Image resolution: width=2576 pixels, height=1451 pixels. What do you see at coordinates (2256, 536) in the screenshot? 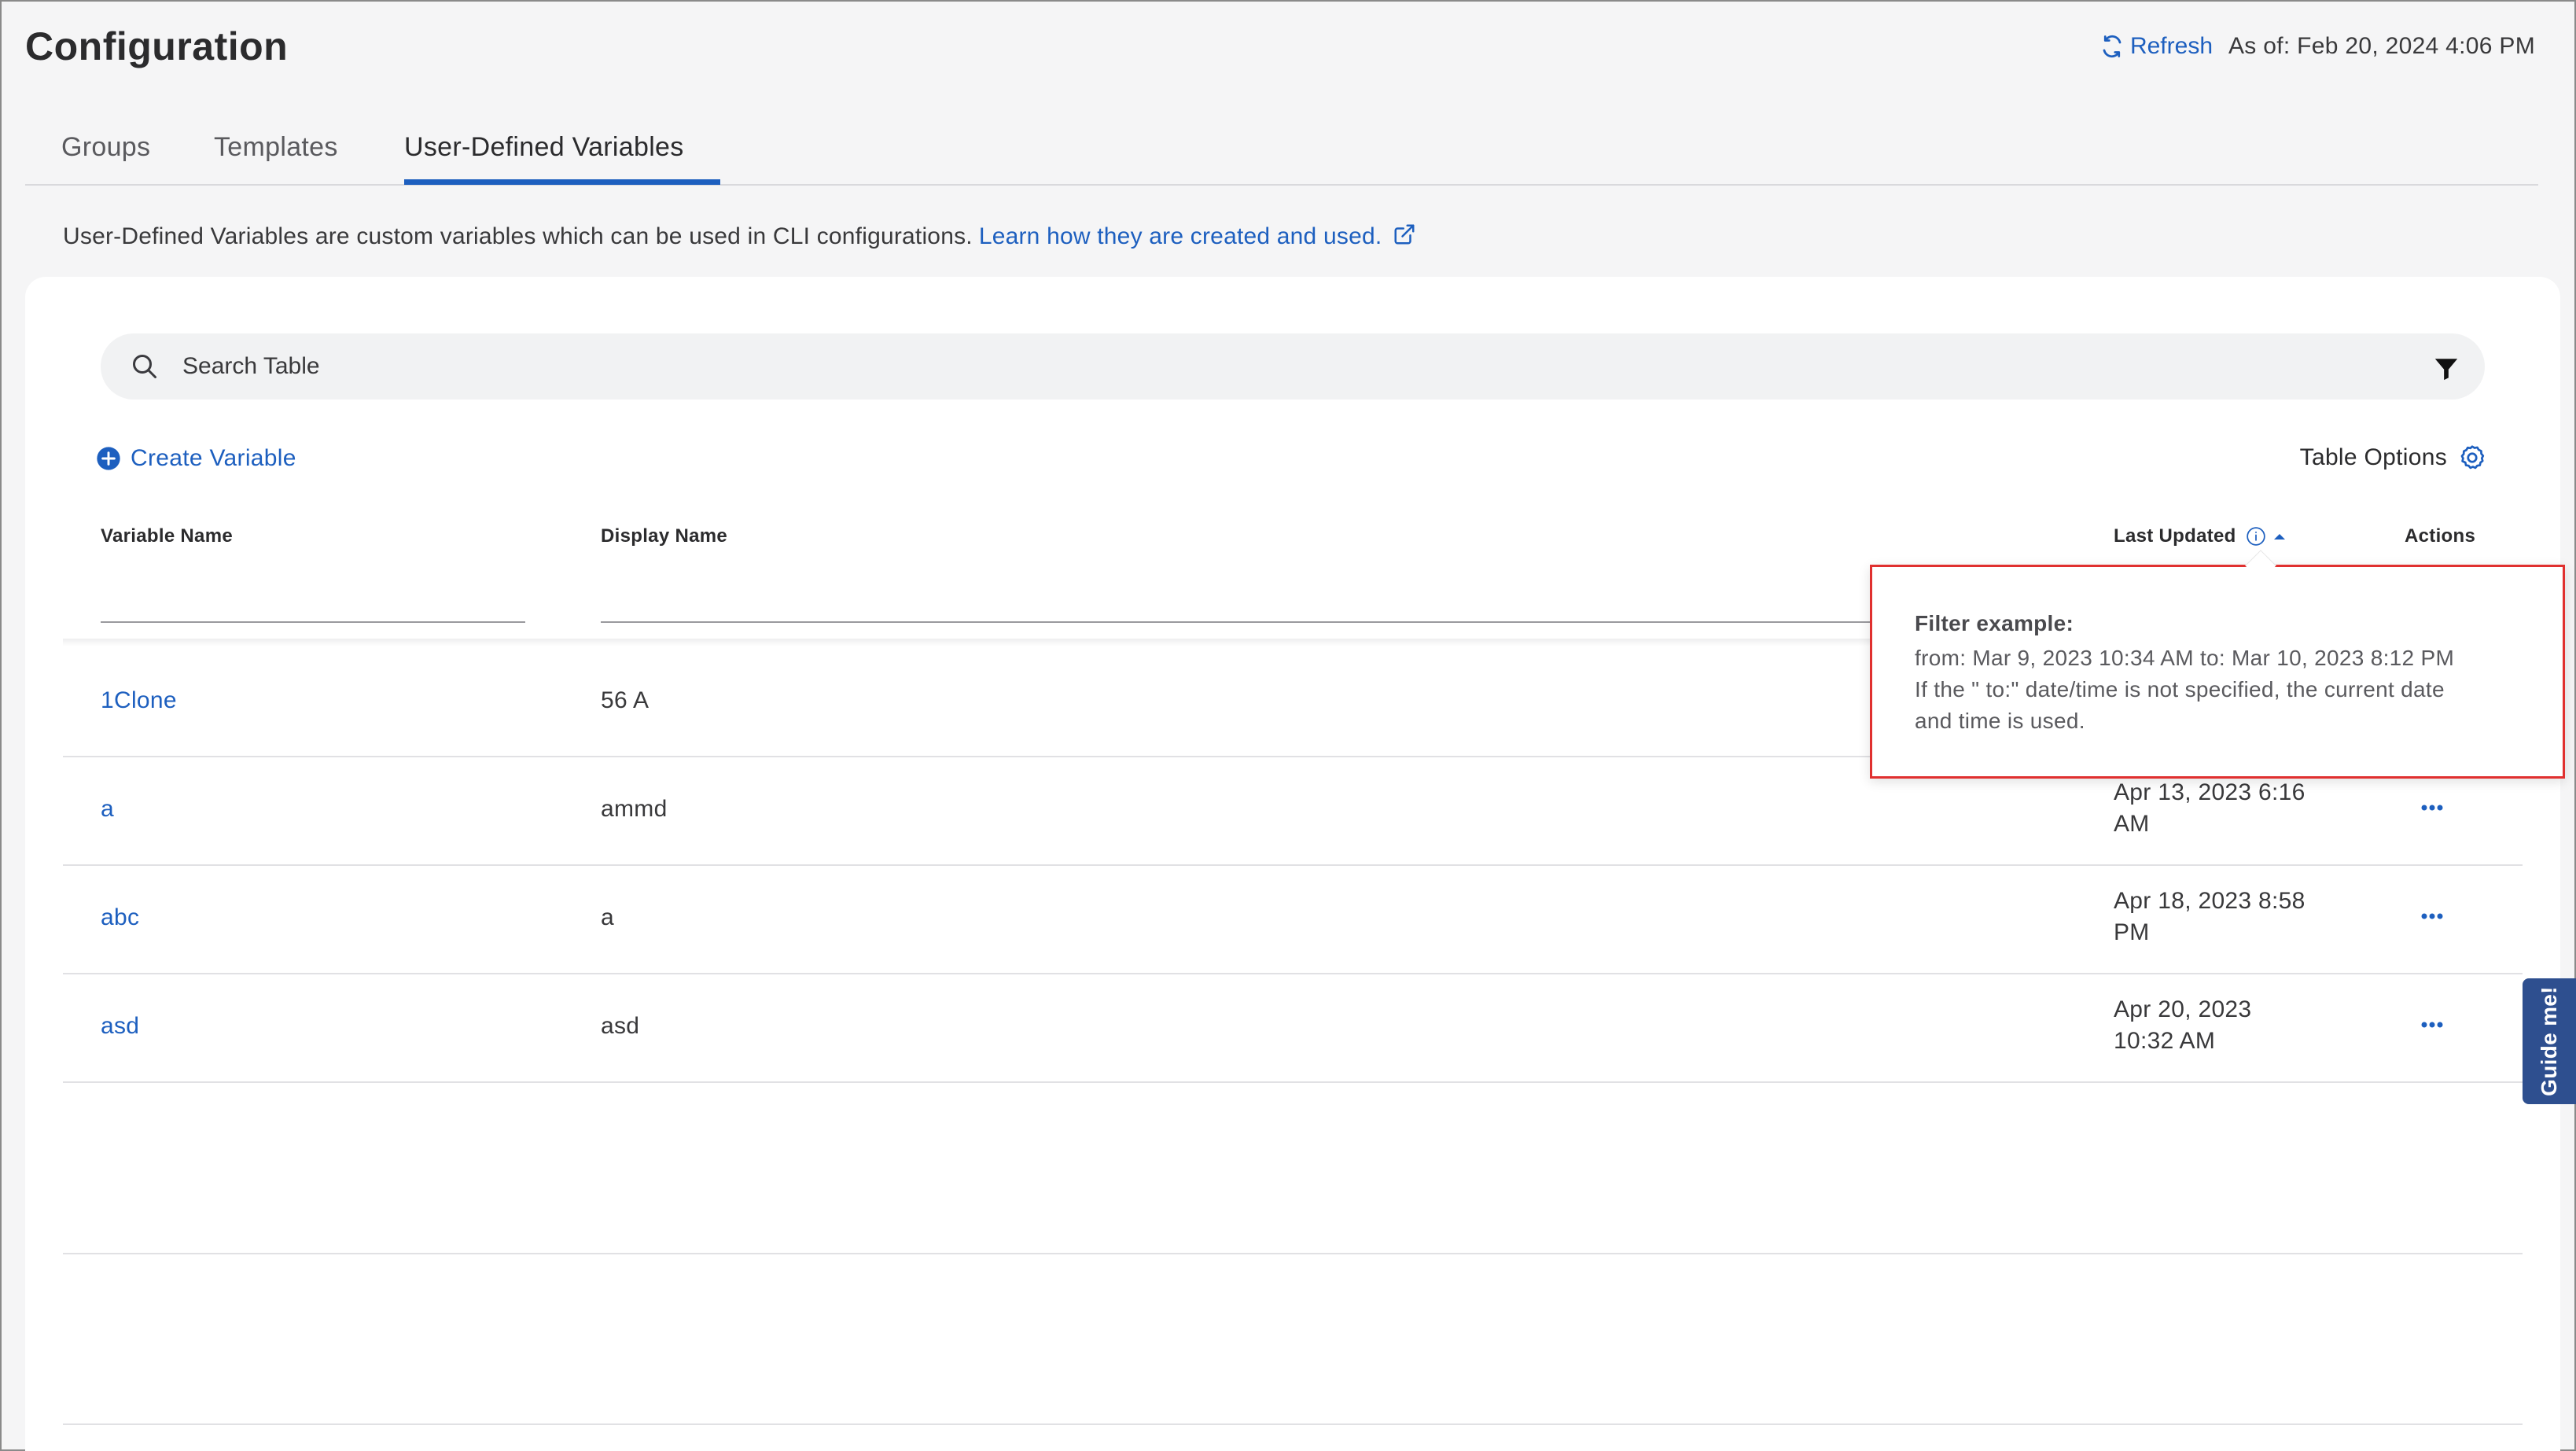
I see `info-icon` at bounding box center [2256, 536].